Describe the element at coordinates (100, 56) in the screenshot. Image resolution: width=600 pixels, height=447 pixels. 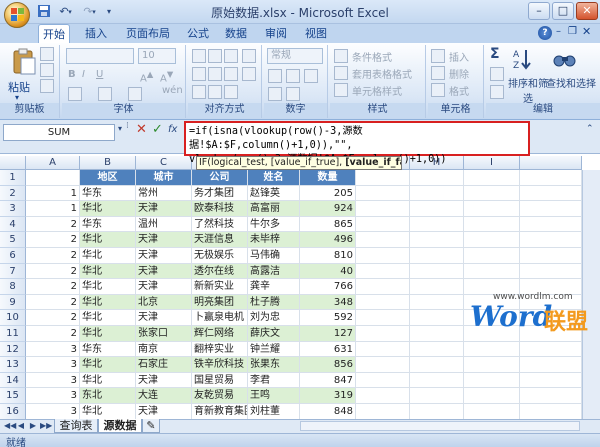
I see `font-name-select` at that location.